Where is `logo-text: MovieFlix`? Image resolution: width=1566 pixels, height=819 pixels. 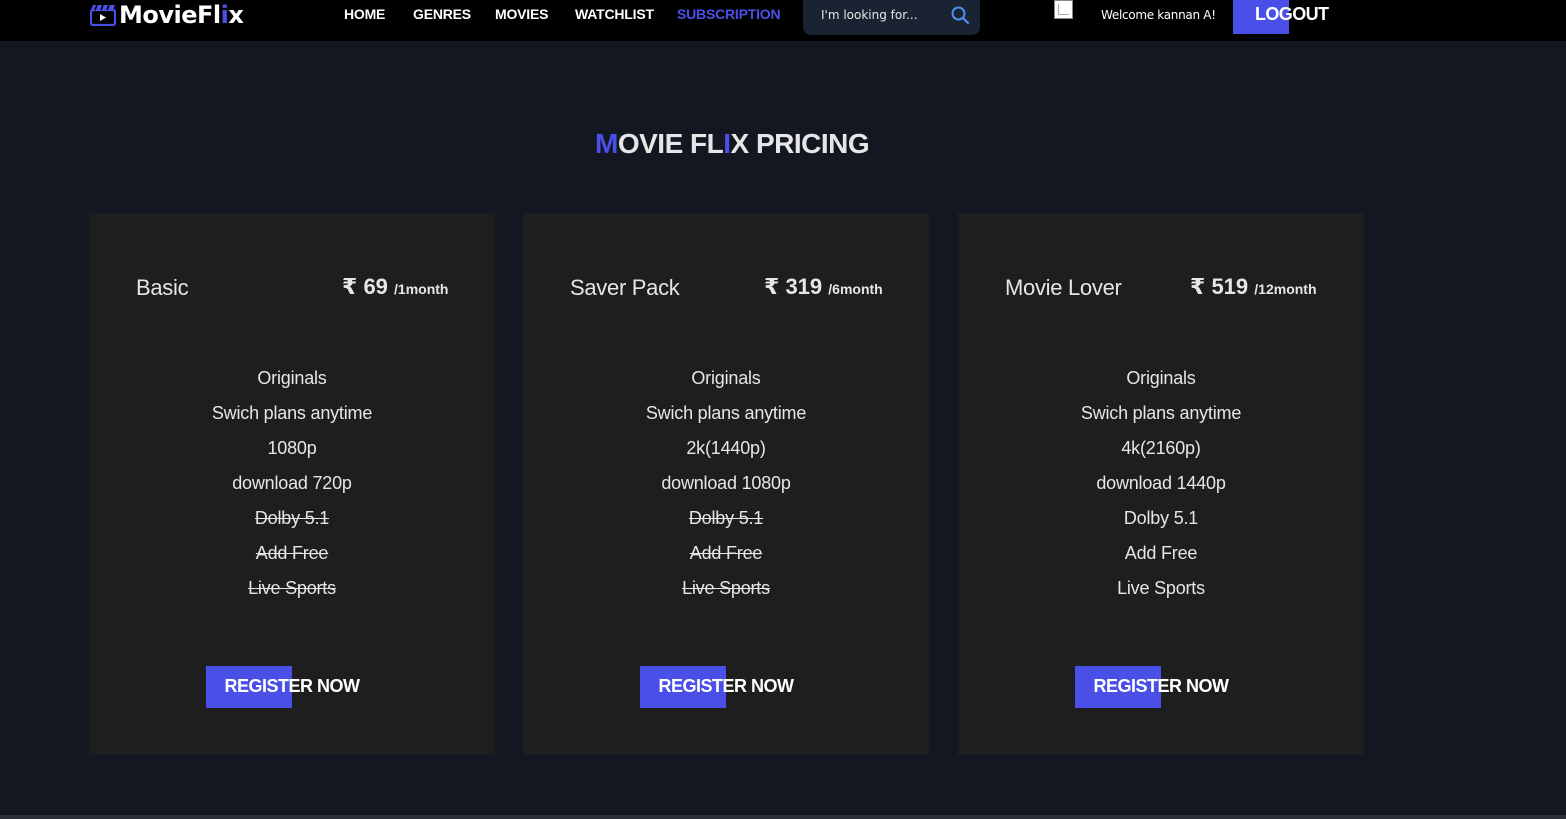 logo-text: MovieFlix is located at coordinates (181, 15).